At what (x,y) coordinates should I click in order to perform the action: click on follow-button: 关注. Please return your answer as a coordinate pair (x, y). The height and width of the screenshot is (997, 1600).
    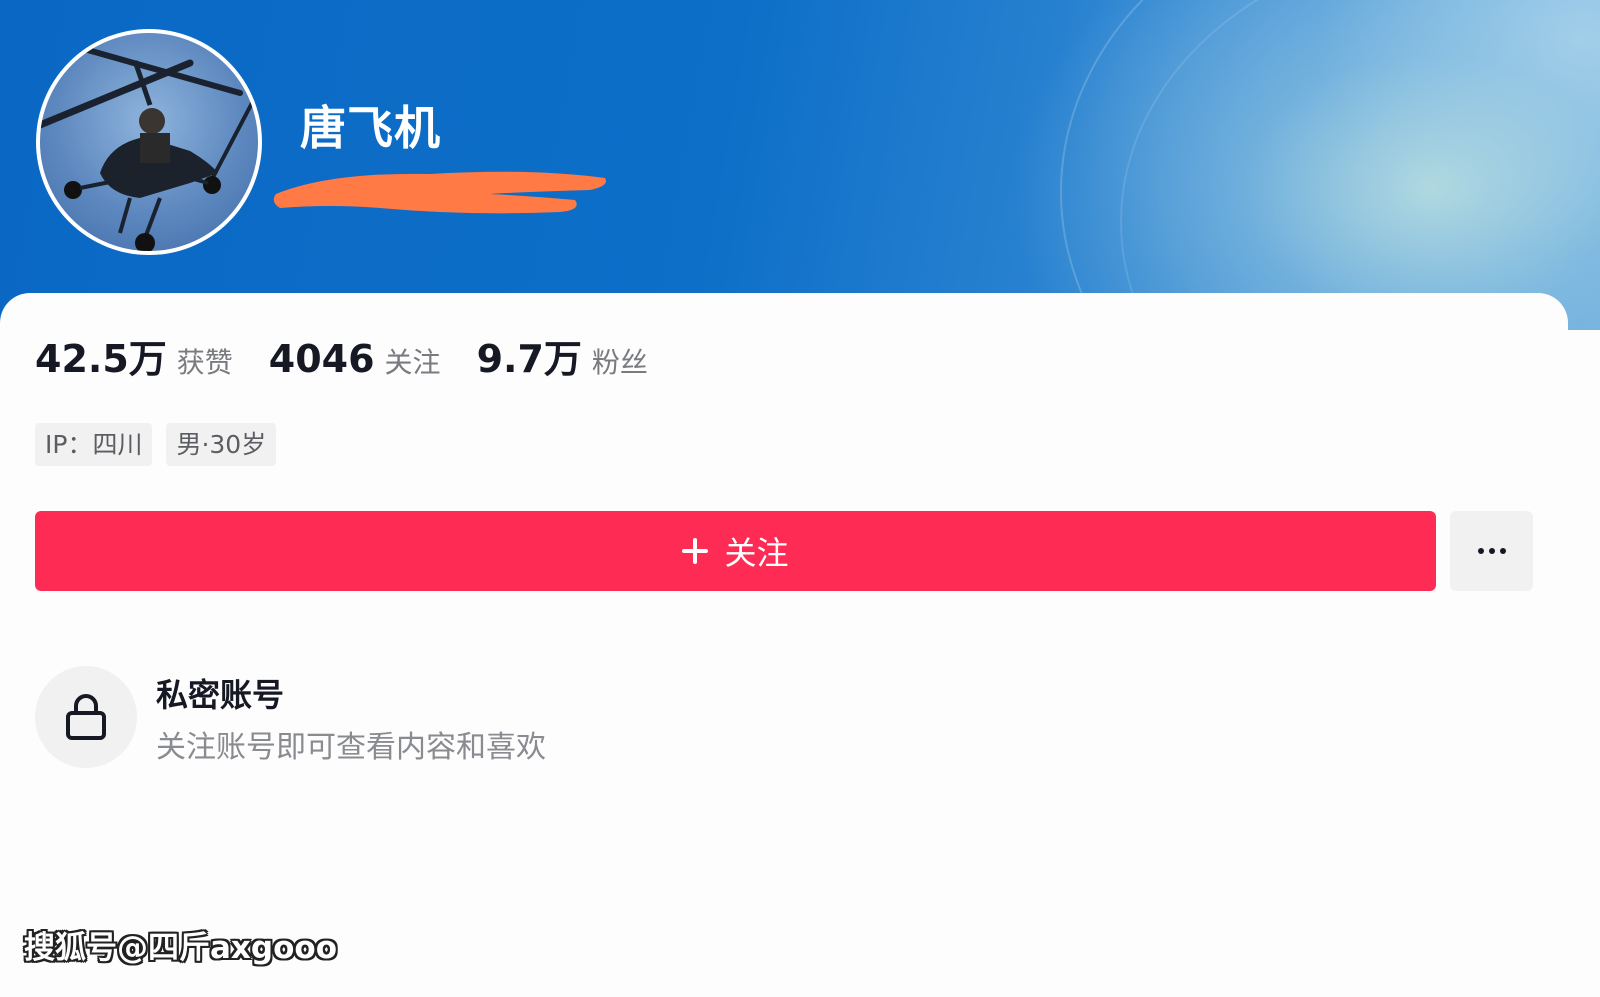
    Looking at the image, I should click on (735, 551).